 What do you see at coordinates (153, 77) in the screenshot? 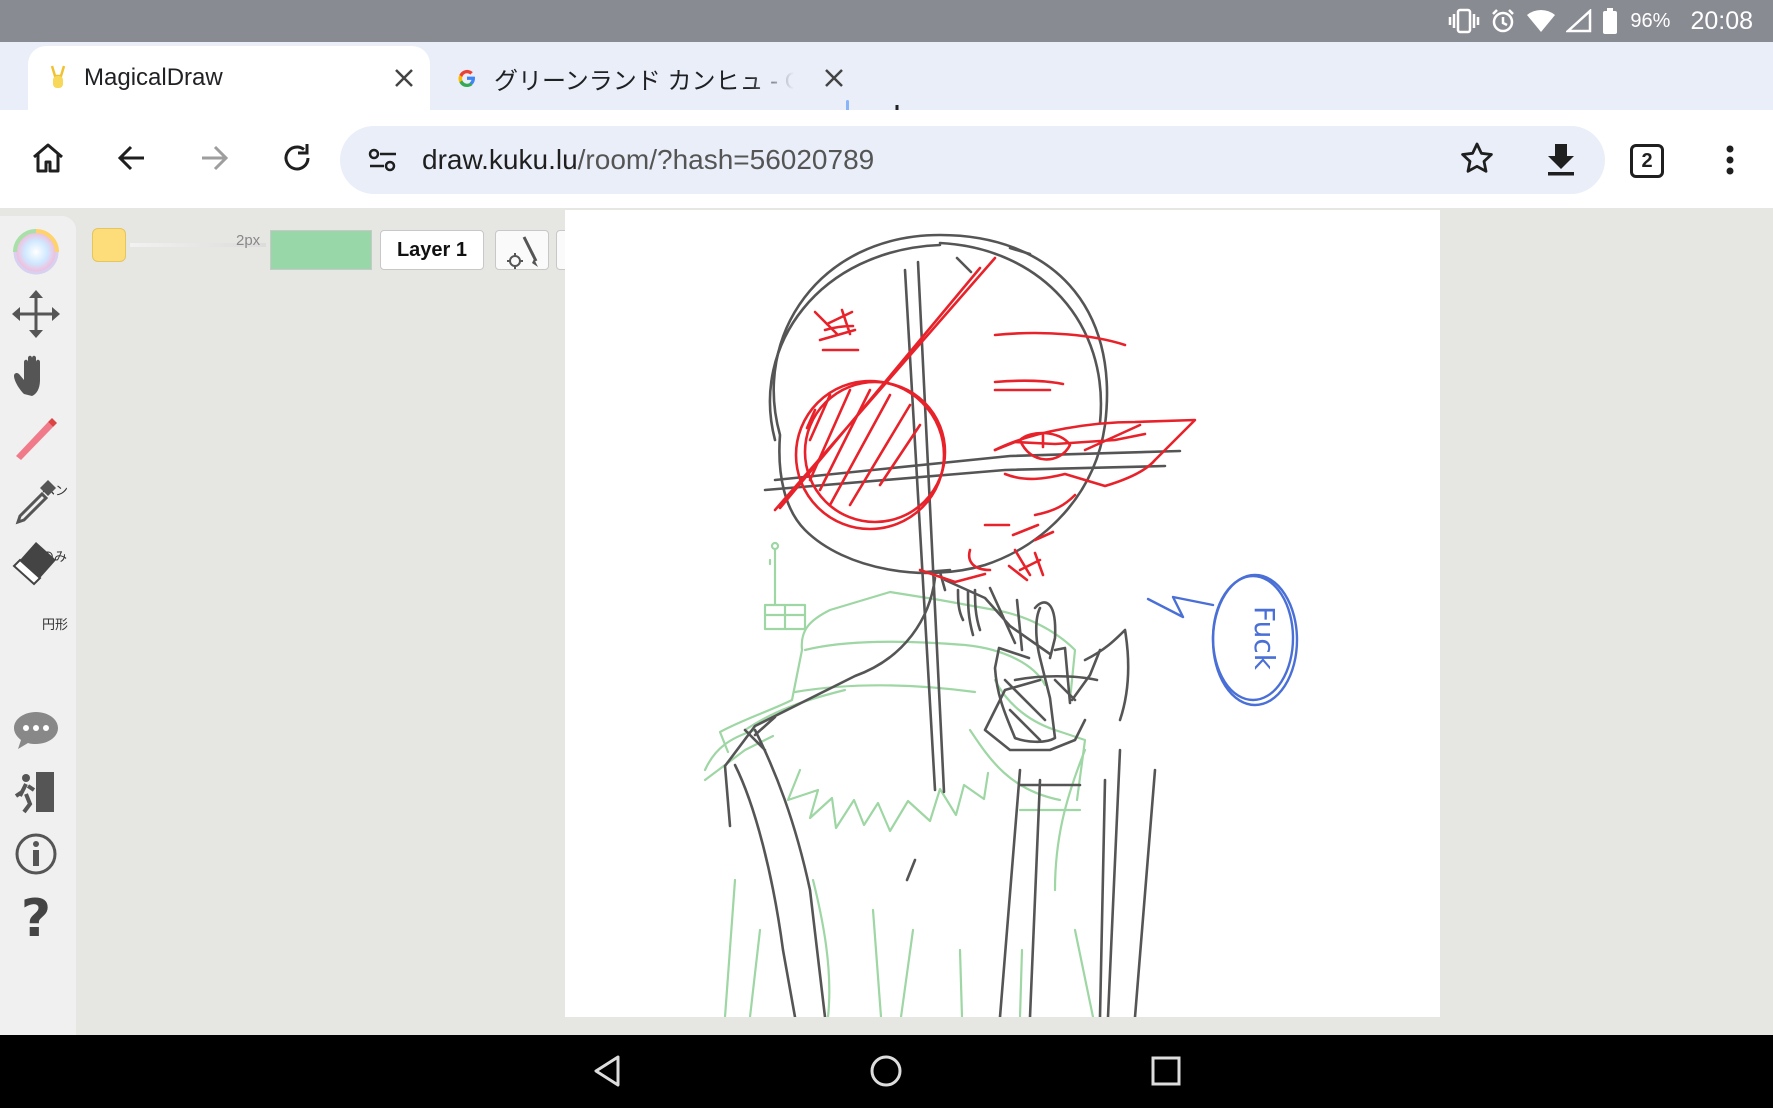
I see `tab-title: MagicalDraw` at bounding box center [153, 77].